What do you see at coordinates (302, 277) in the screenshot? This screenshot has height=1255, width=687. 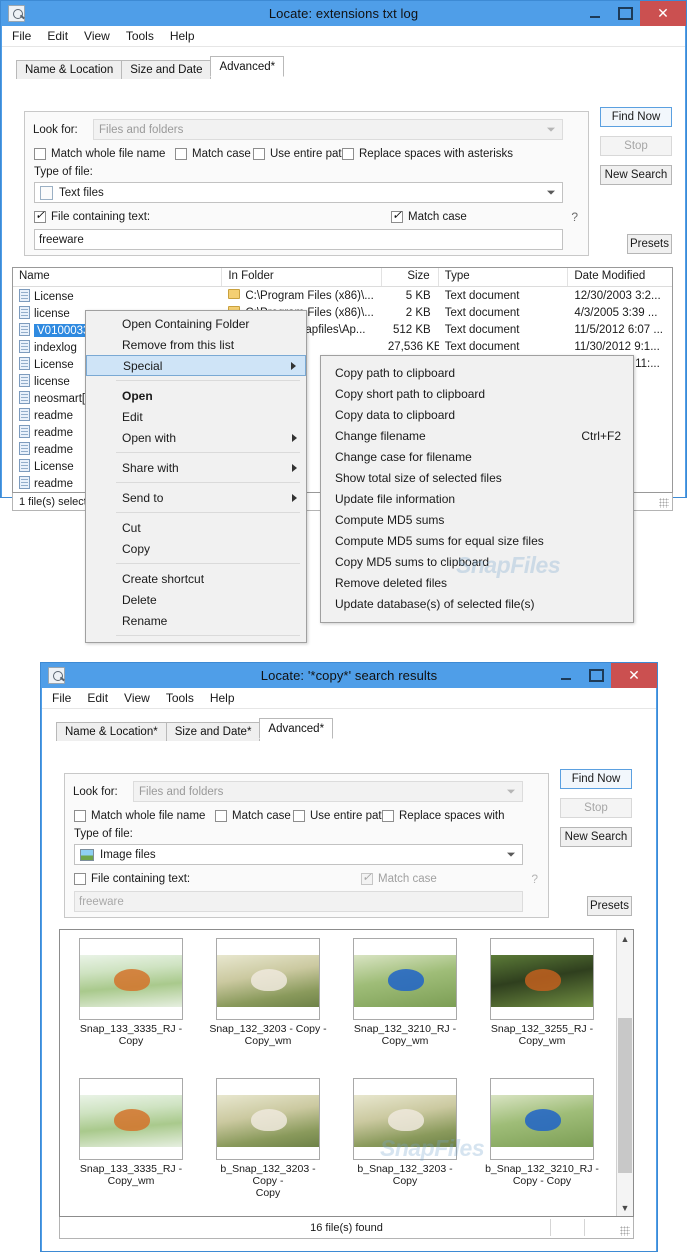 I see `column-header-in-folder: In Folder` at bounding box center [302, 277].